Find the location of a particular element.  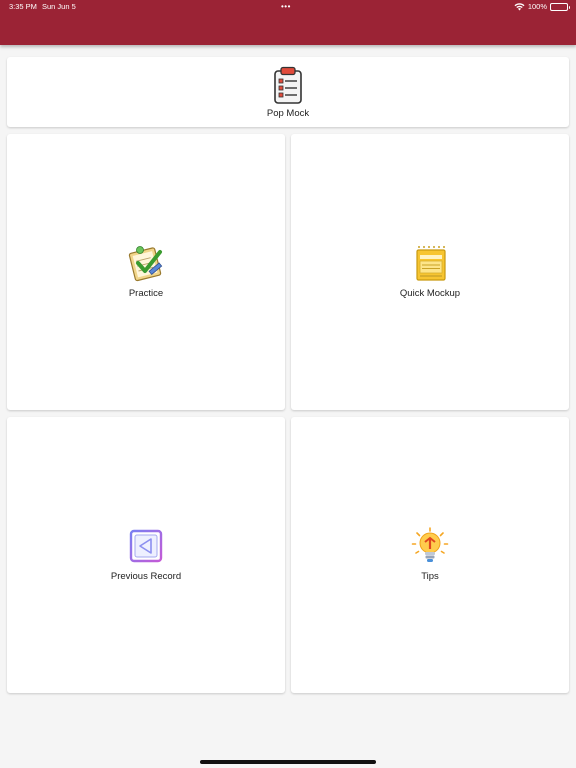

pop-mock-card: Pop Mock is located at coordinates (288, 92).